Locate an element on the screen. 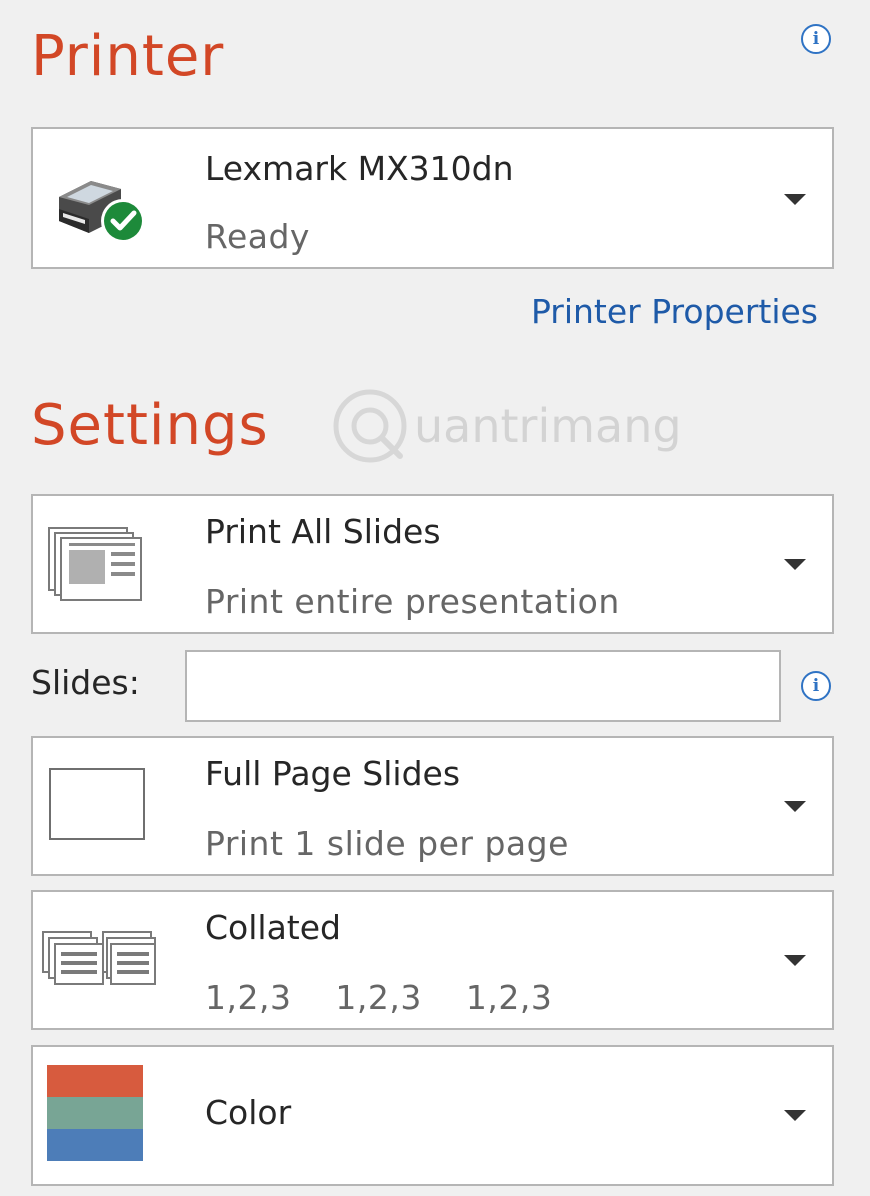 This screenshot has height=1196, width=870. printer-properties-link: Printer Properties is located at coordinates (674, 311).